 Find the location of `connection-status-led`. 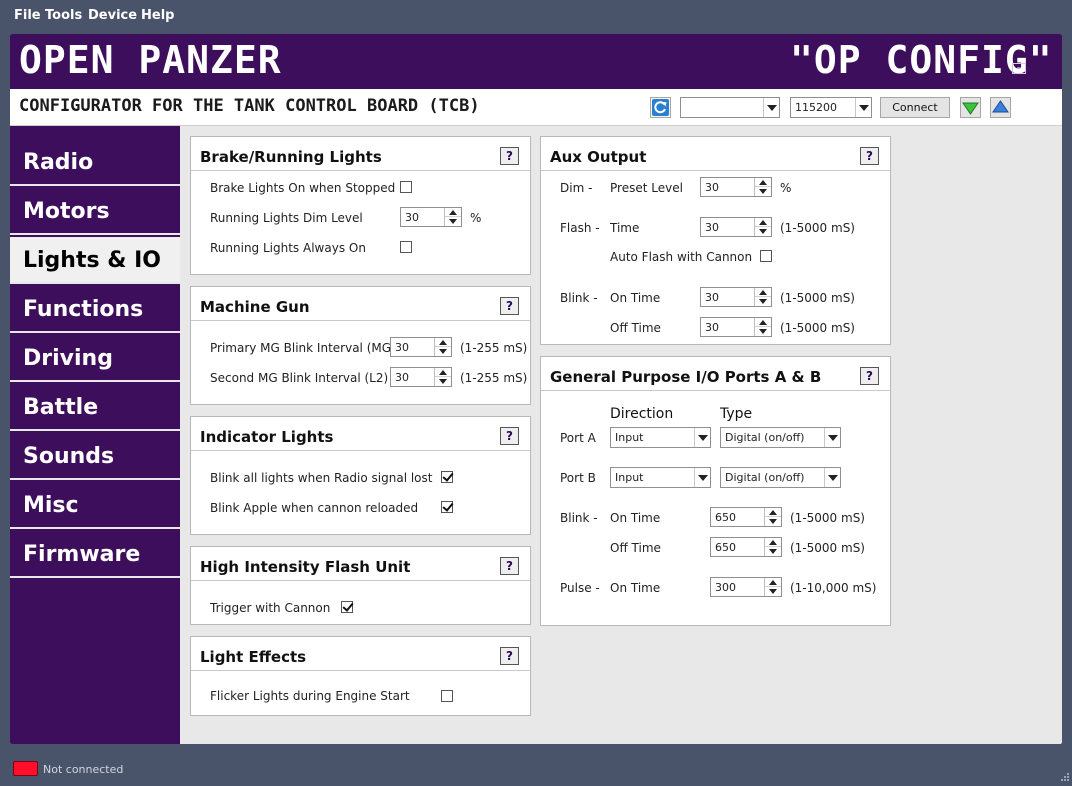

connection-status-led is located at coordinates (25, 768).